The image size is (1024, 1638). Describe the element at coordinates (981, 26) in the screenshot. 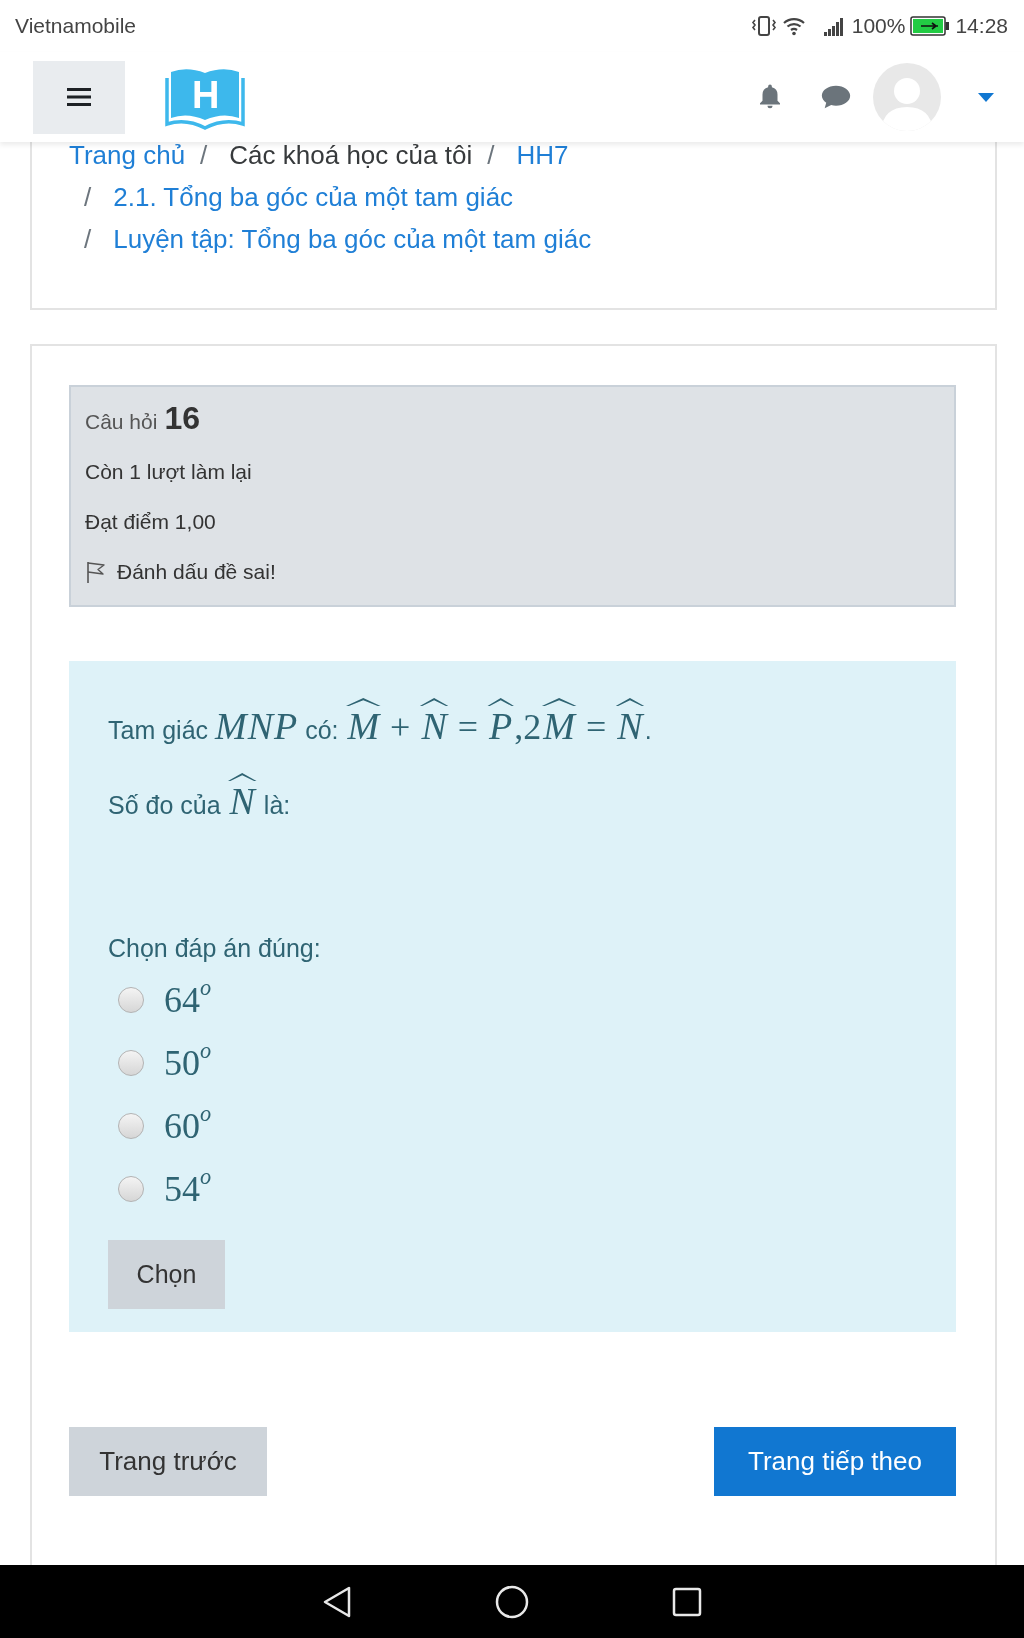

I see `clock-time: 14:28` at that location.